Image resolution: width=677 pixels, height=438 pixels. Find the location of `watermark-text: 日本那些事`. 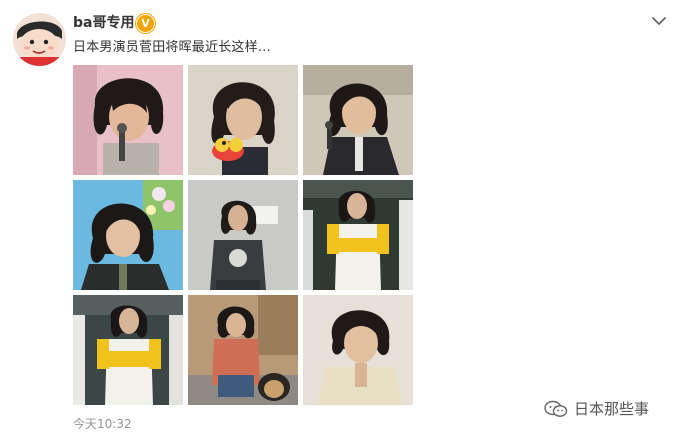

watermark-text: 日本那些事 is located at coordinates (612, 409).